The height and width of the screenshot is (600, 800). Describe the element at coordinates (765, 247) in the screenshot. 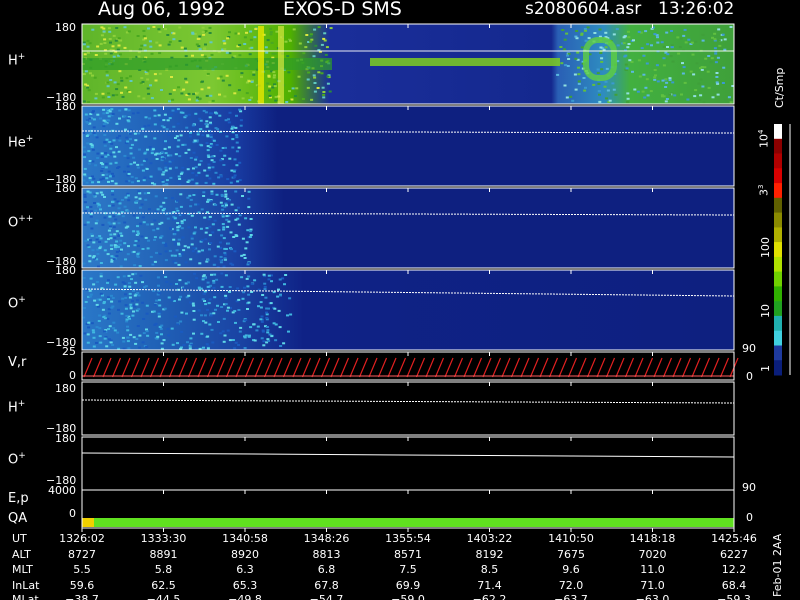

I see `colorbar-tick-100: 100` at that location.